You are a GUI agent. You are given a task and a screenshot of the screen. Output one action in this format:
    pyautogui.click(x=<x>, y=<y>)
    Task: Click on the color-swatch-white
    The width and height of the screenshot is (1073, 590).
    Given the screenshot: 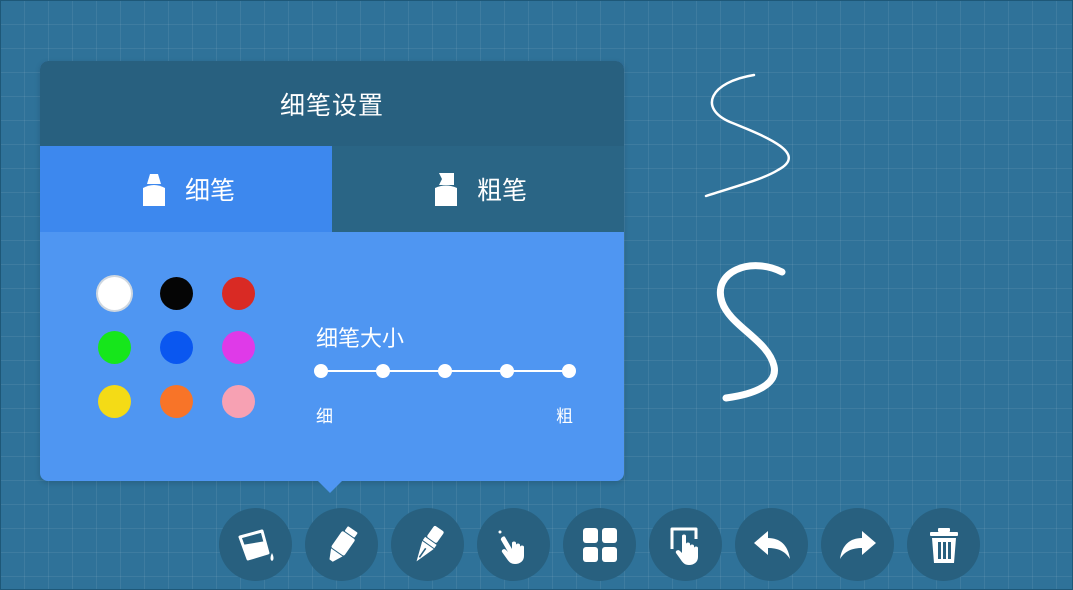 What is the action you would take?
    pyautogui.click(x=114, y=293)
    